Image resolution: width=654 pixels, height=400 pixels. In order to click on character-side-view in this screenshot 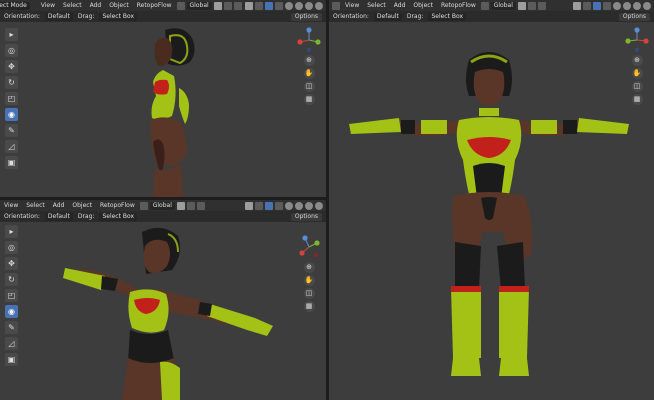, I will do `click(165, 109)`.